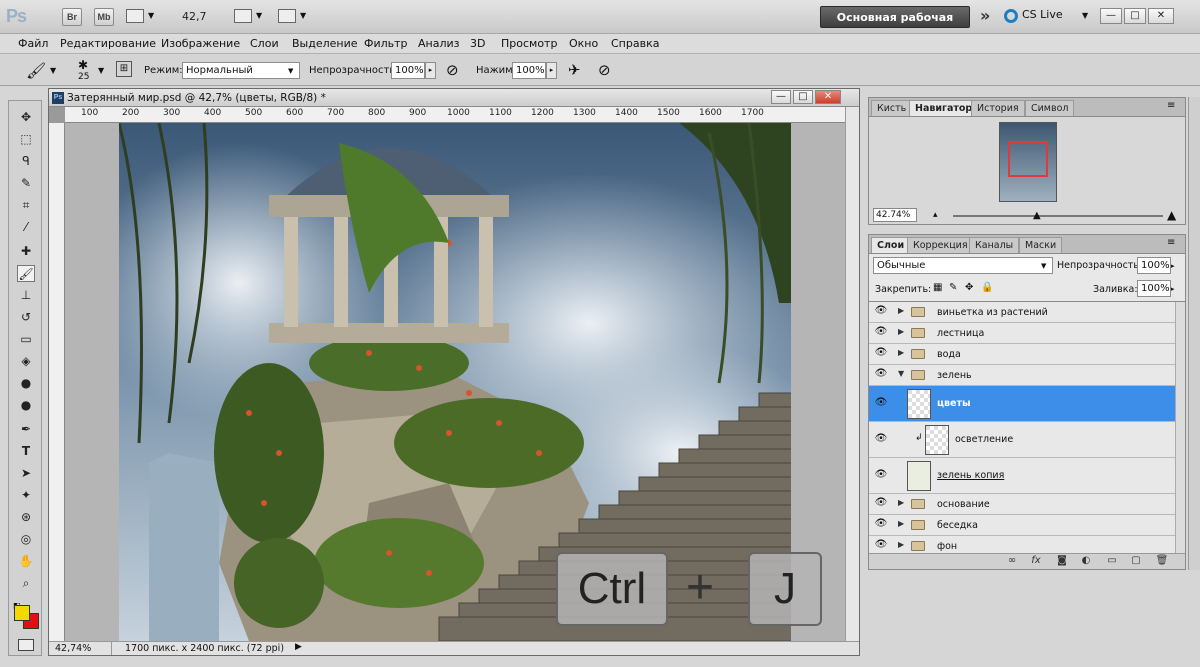  What do you see at coordinates (26, 405) in the screenshot?
I see `dodge-tool-icon: ●` at bounding box center [26, 405].